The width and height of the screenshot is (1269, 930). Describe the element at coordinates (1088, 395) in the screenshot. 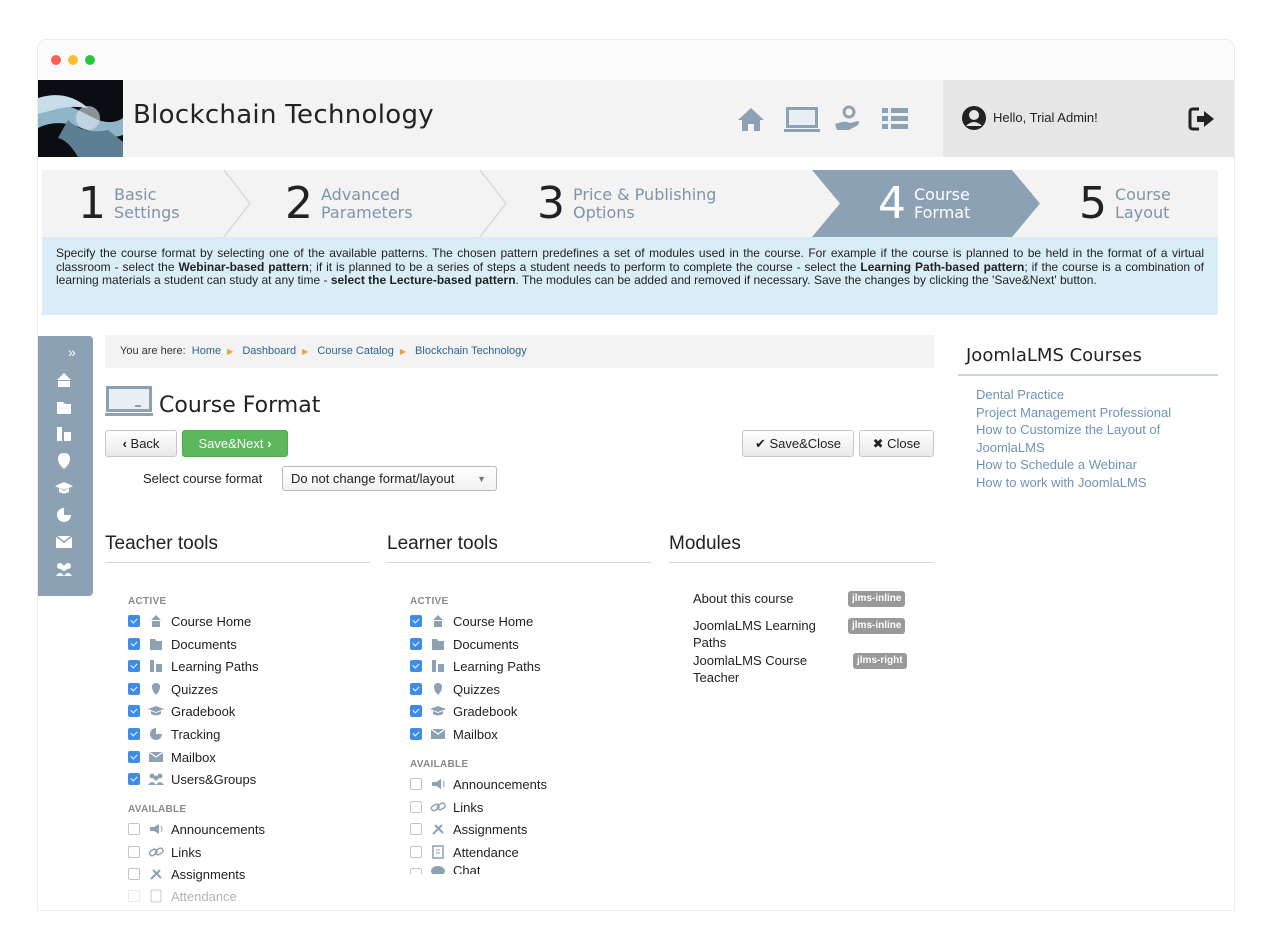

I see `course-link: Dental Practice` at that location.